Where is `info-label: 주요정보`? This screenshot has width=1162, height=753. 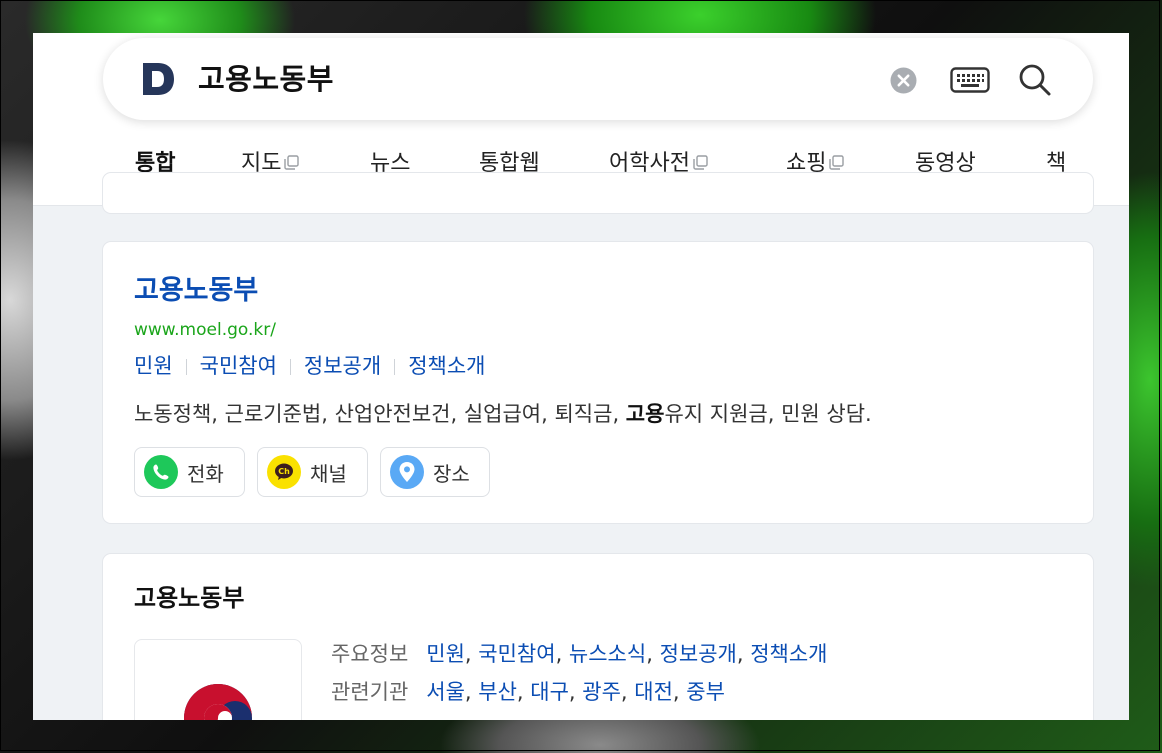
info-label: 주요정보 is located at coordinates (370, 654).